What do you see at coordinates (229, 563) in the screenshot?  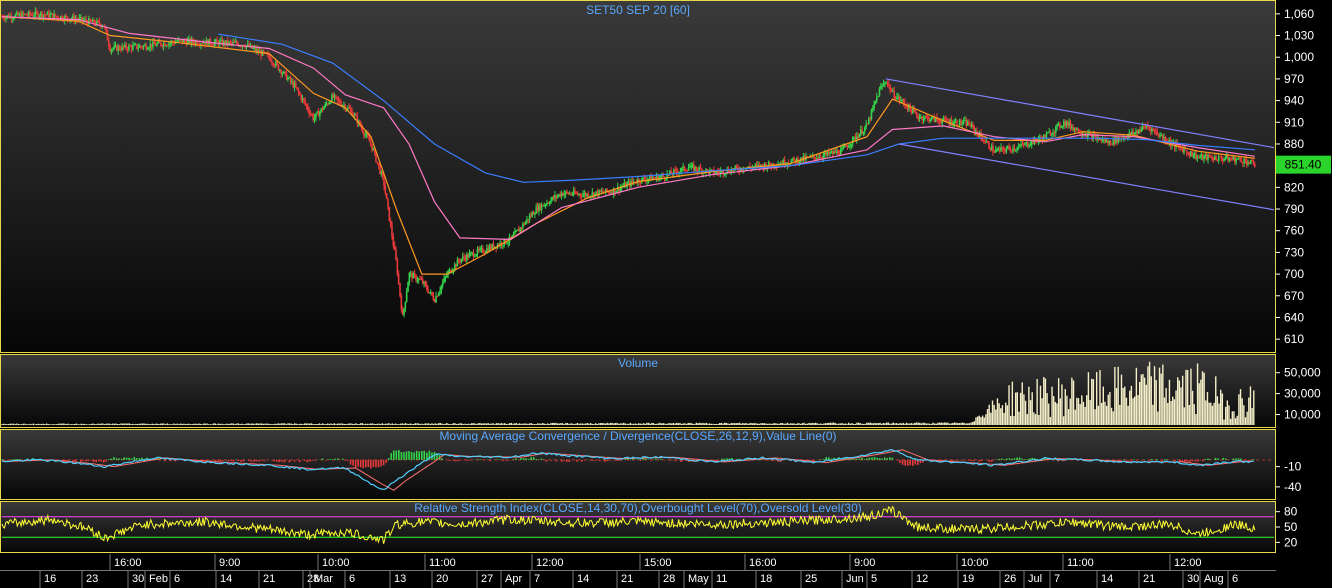 I see `time-label: 9:00` at bounding box center [229, 563].